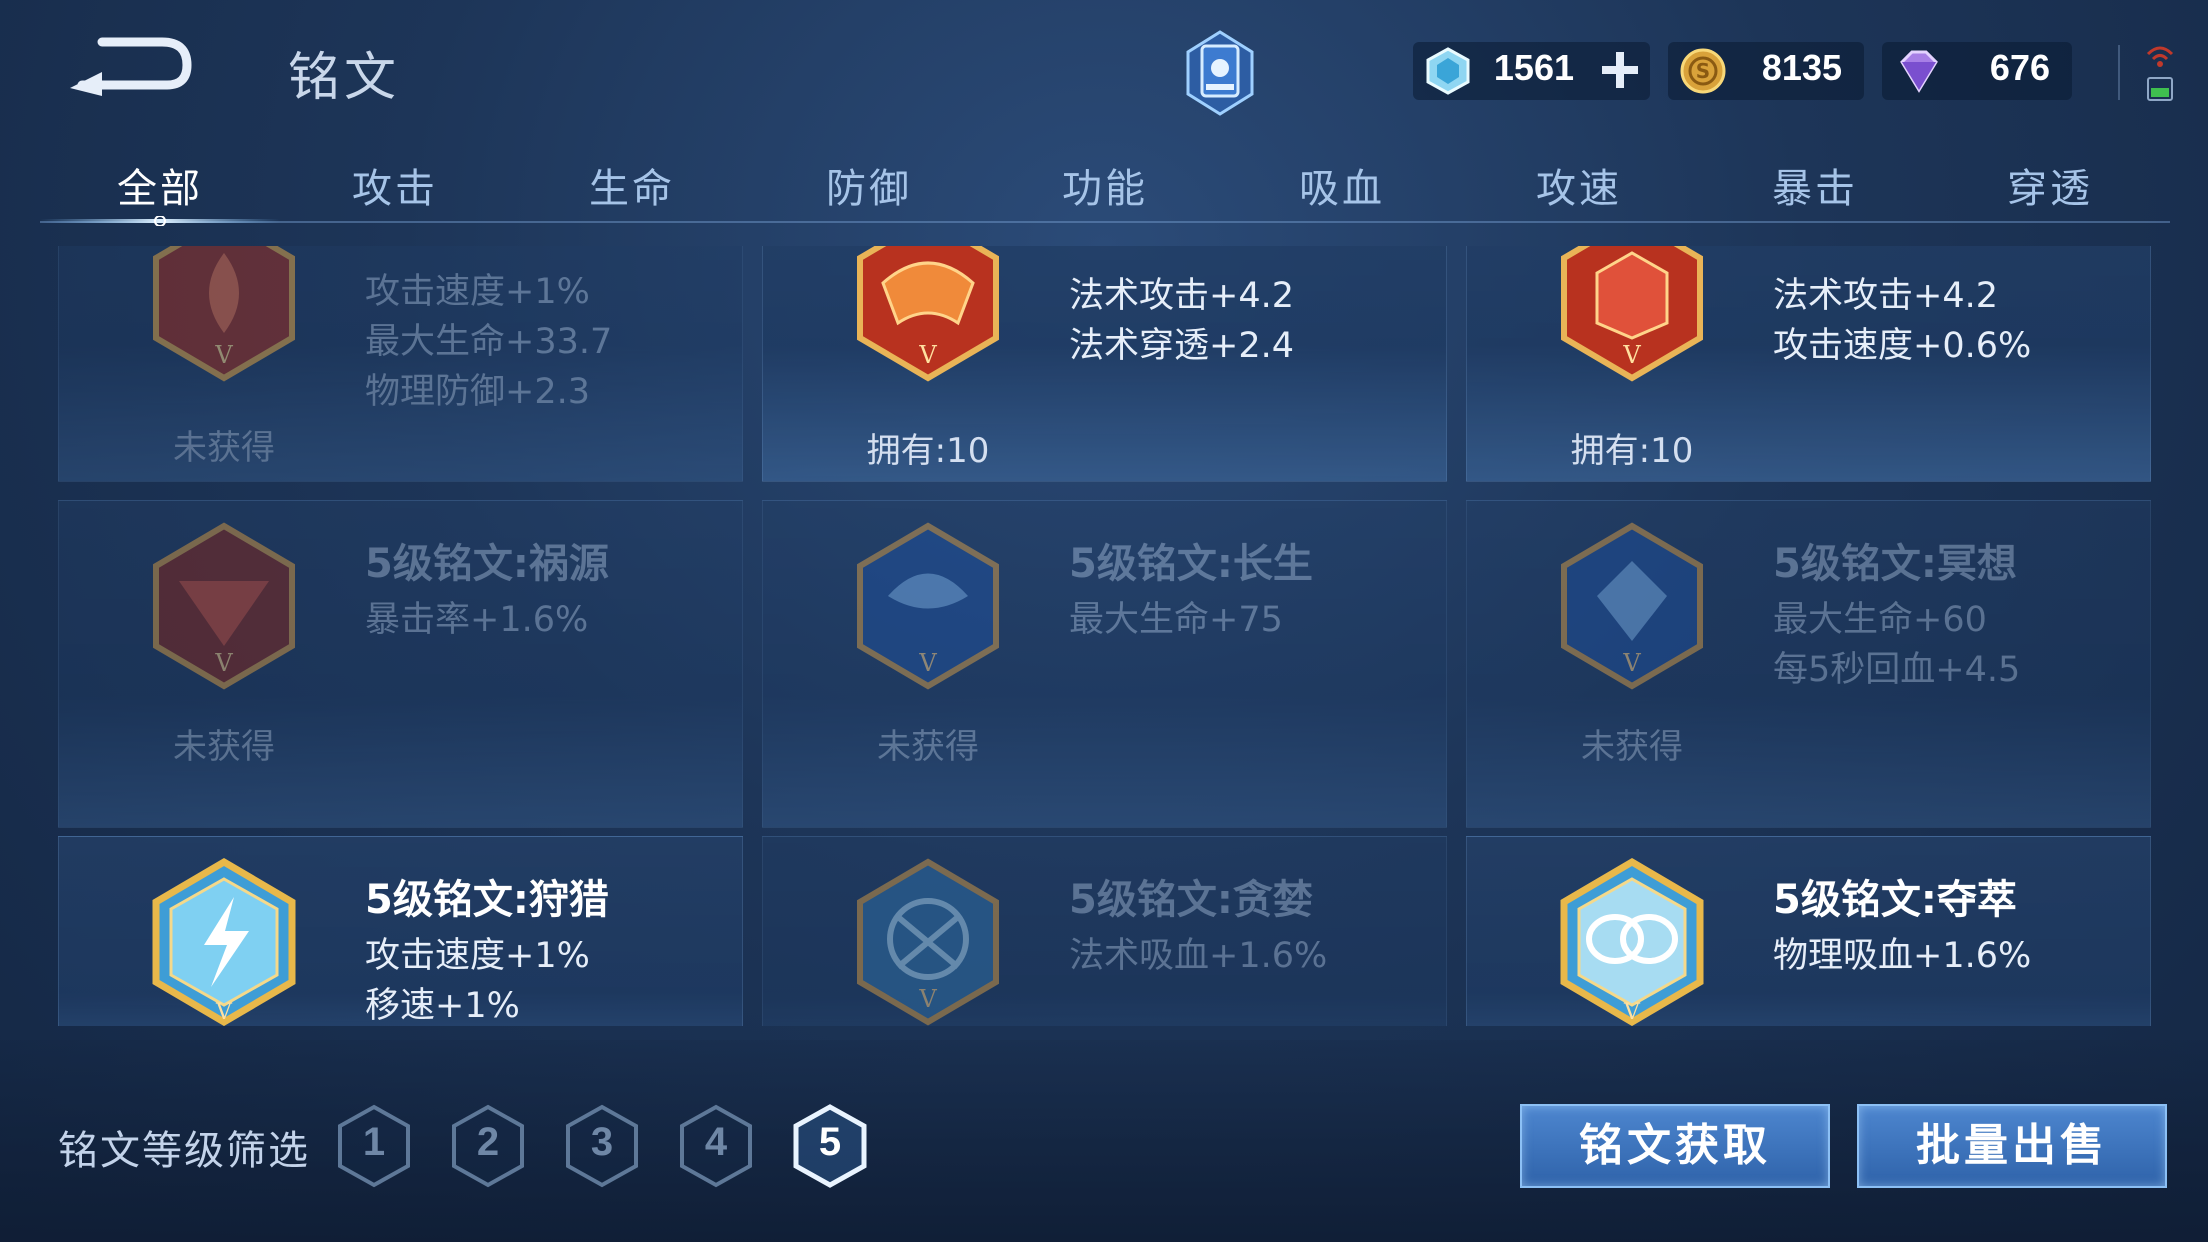 The image size is (2208, 1242). I want to click on rune-stat: 最大生命+60, so click(1880, 620).